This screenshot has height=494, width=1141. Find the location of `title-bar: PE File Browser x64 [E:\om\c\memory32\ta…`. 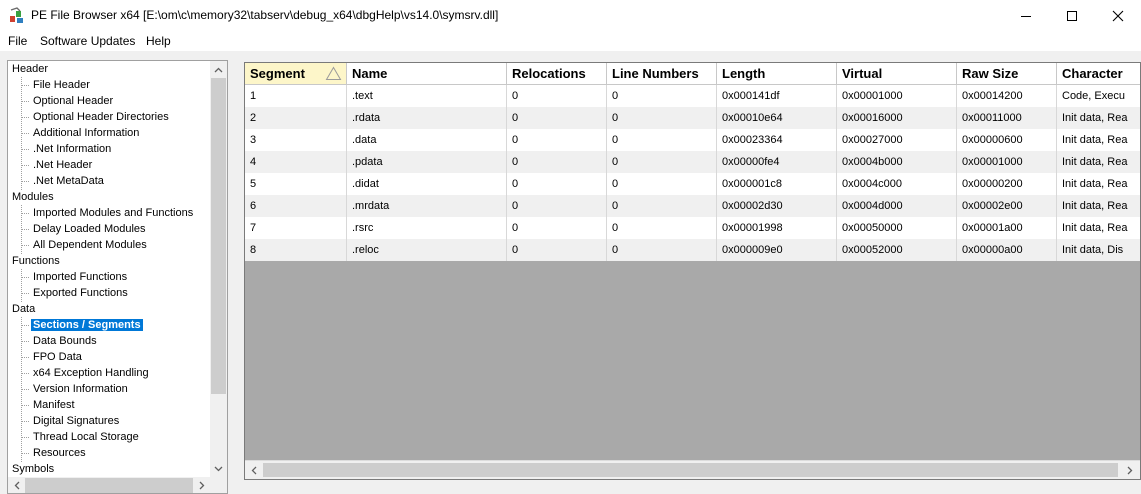

title-bar: PE File Browser x64 [E:\om\c\memory32\ta… is located at coordinates (570, 15).